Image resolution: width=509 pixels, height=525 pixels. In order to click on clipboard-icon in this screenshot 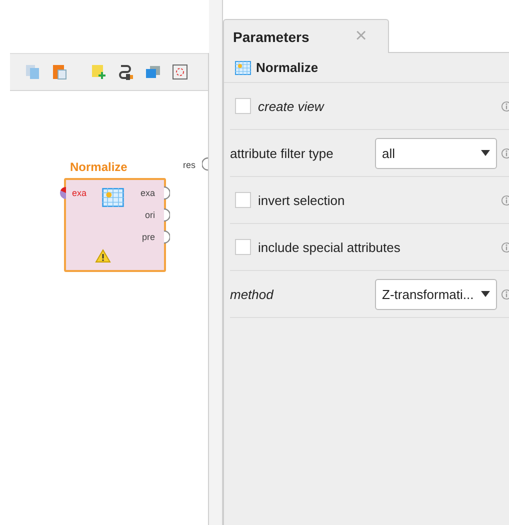, I will do `click(60, 72)`.